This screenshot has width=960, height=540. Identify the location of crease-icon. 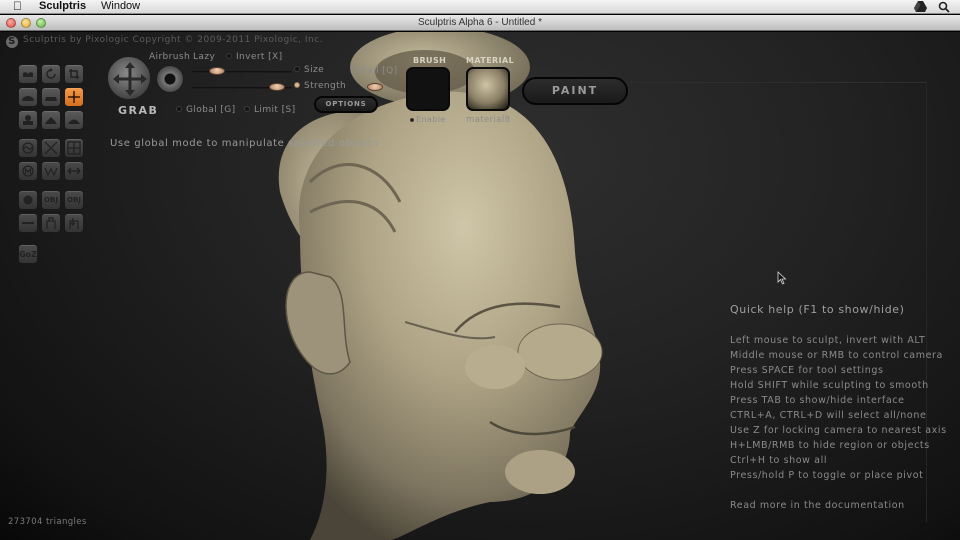
(28, 74).